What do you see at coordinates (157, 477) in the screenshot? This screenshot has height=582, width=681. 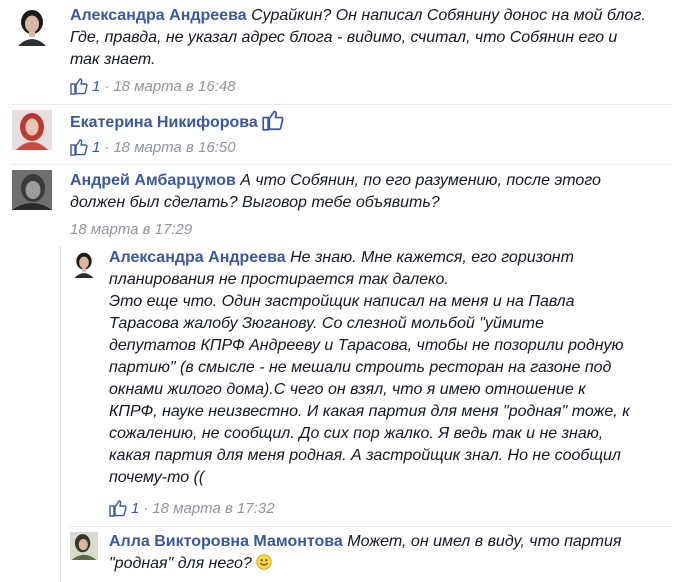 I see `comment-text-line: почему-то ((` at bounding box center [157, 477].